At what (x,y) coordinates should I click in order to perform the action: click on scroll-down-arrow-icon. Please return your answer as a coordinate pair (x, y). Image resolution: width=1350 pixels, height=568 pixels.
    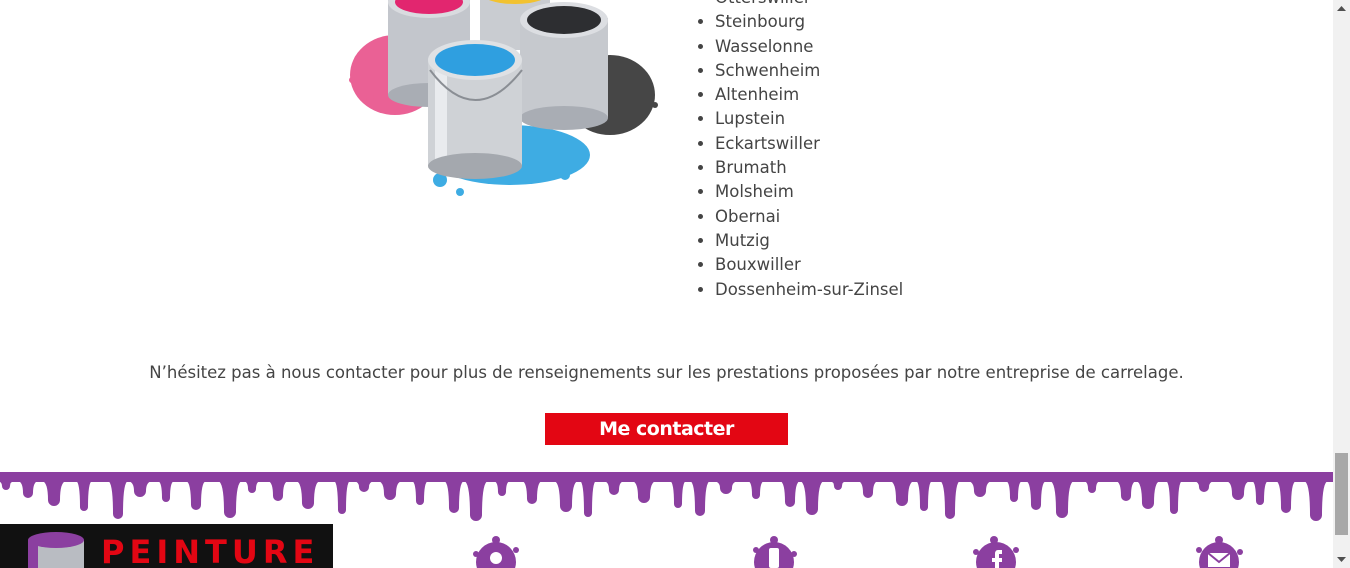
    Looking at the image, I should click on (1341, 559).